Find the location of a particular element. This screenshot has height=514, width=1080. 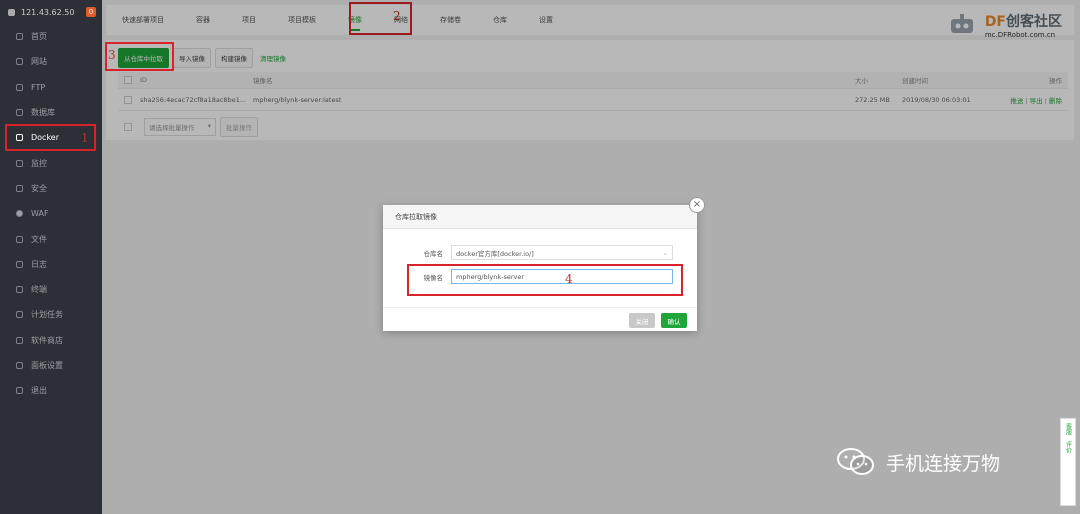

notification-badge: 0 is located at coordinates (91, 12).